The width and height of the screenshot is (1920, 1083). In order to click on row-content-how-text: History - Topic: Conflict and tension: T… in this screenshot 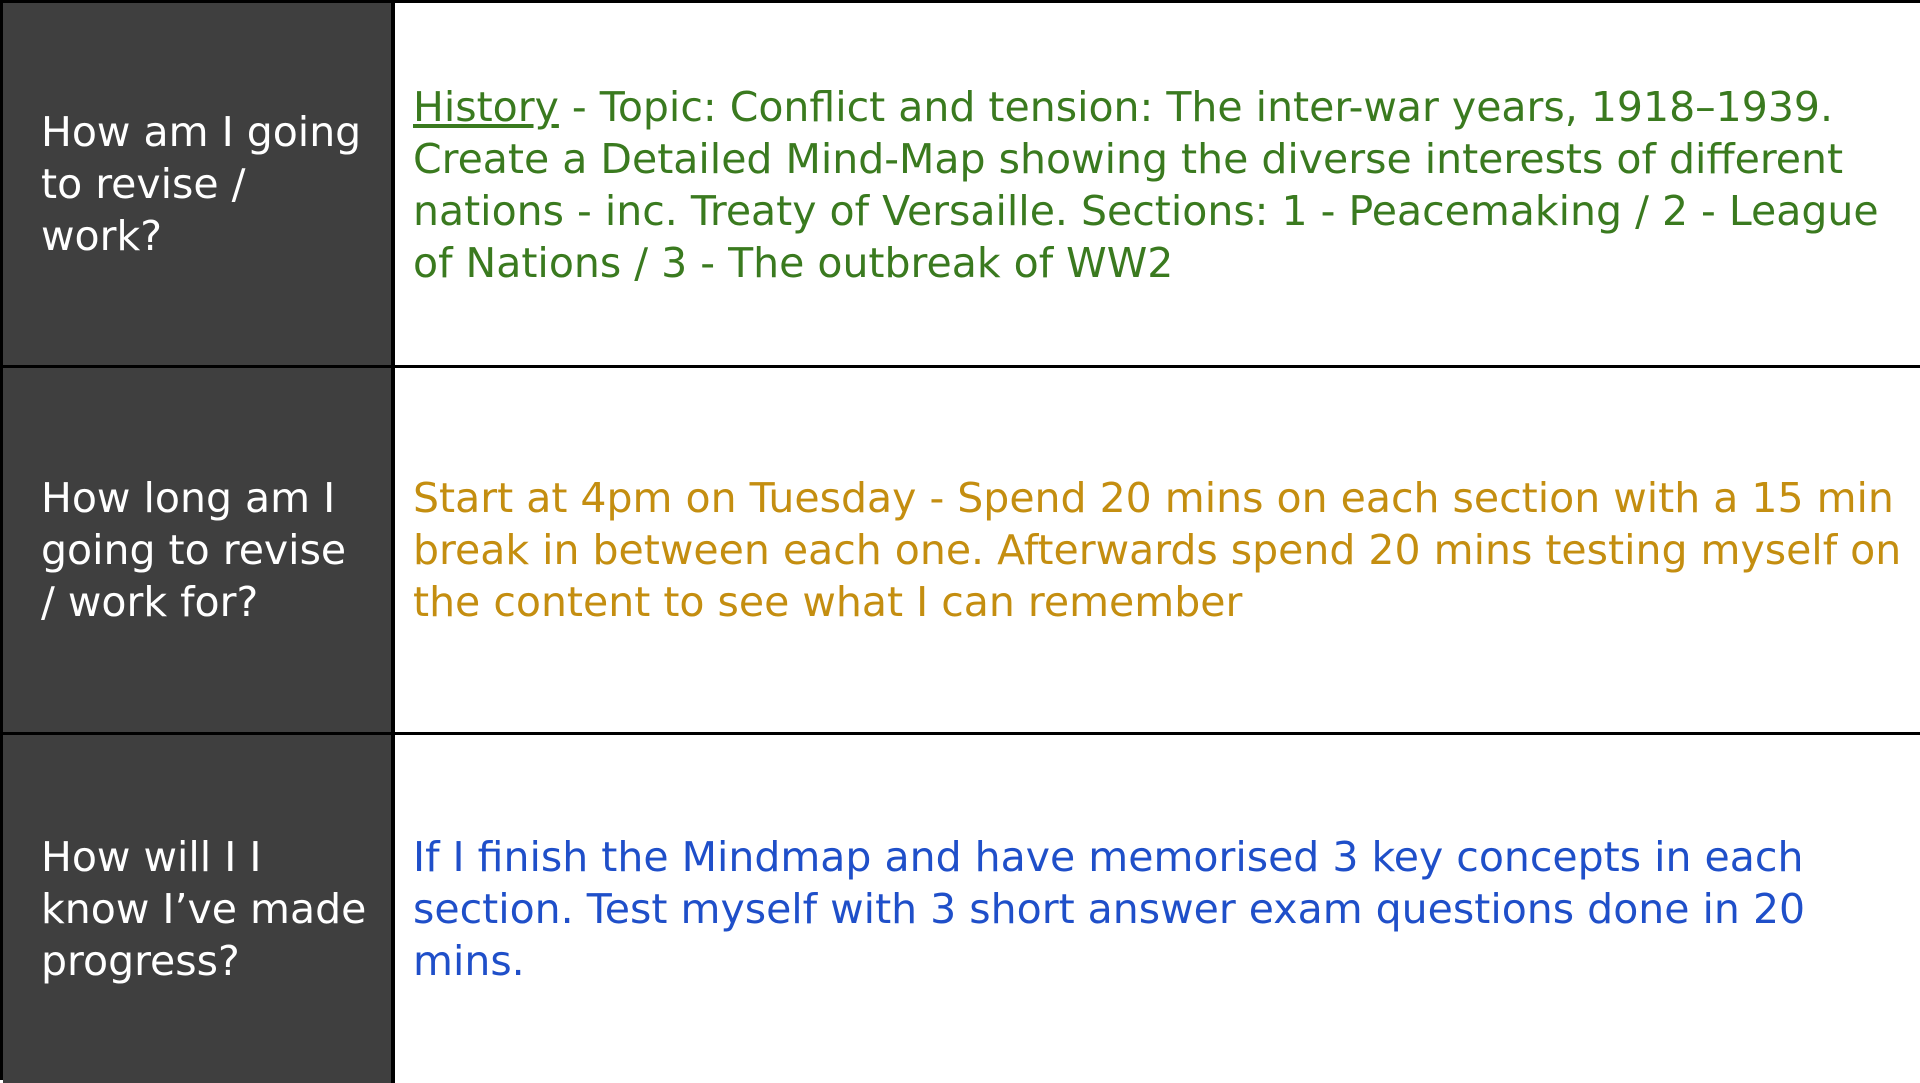, I will do `click(1158, 185)`.